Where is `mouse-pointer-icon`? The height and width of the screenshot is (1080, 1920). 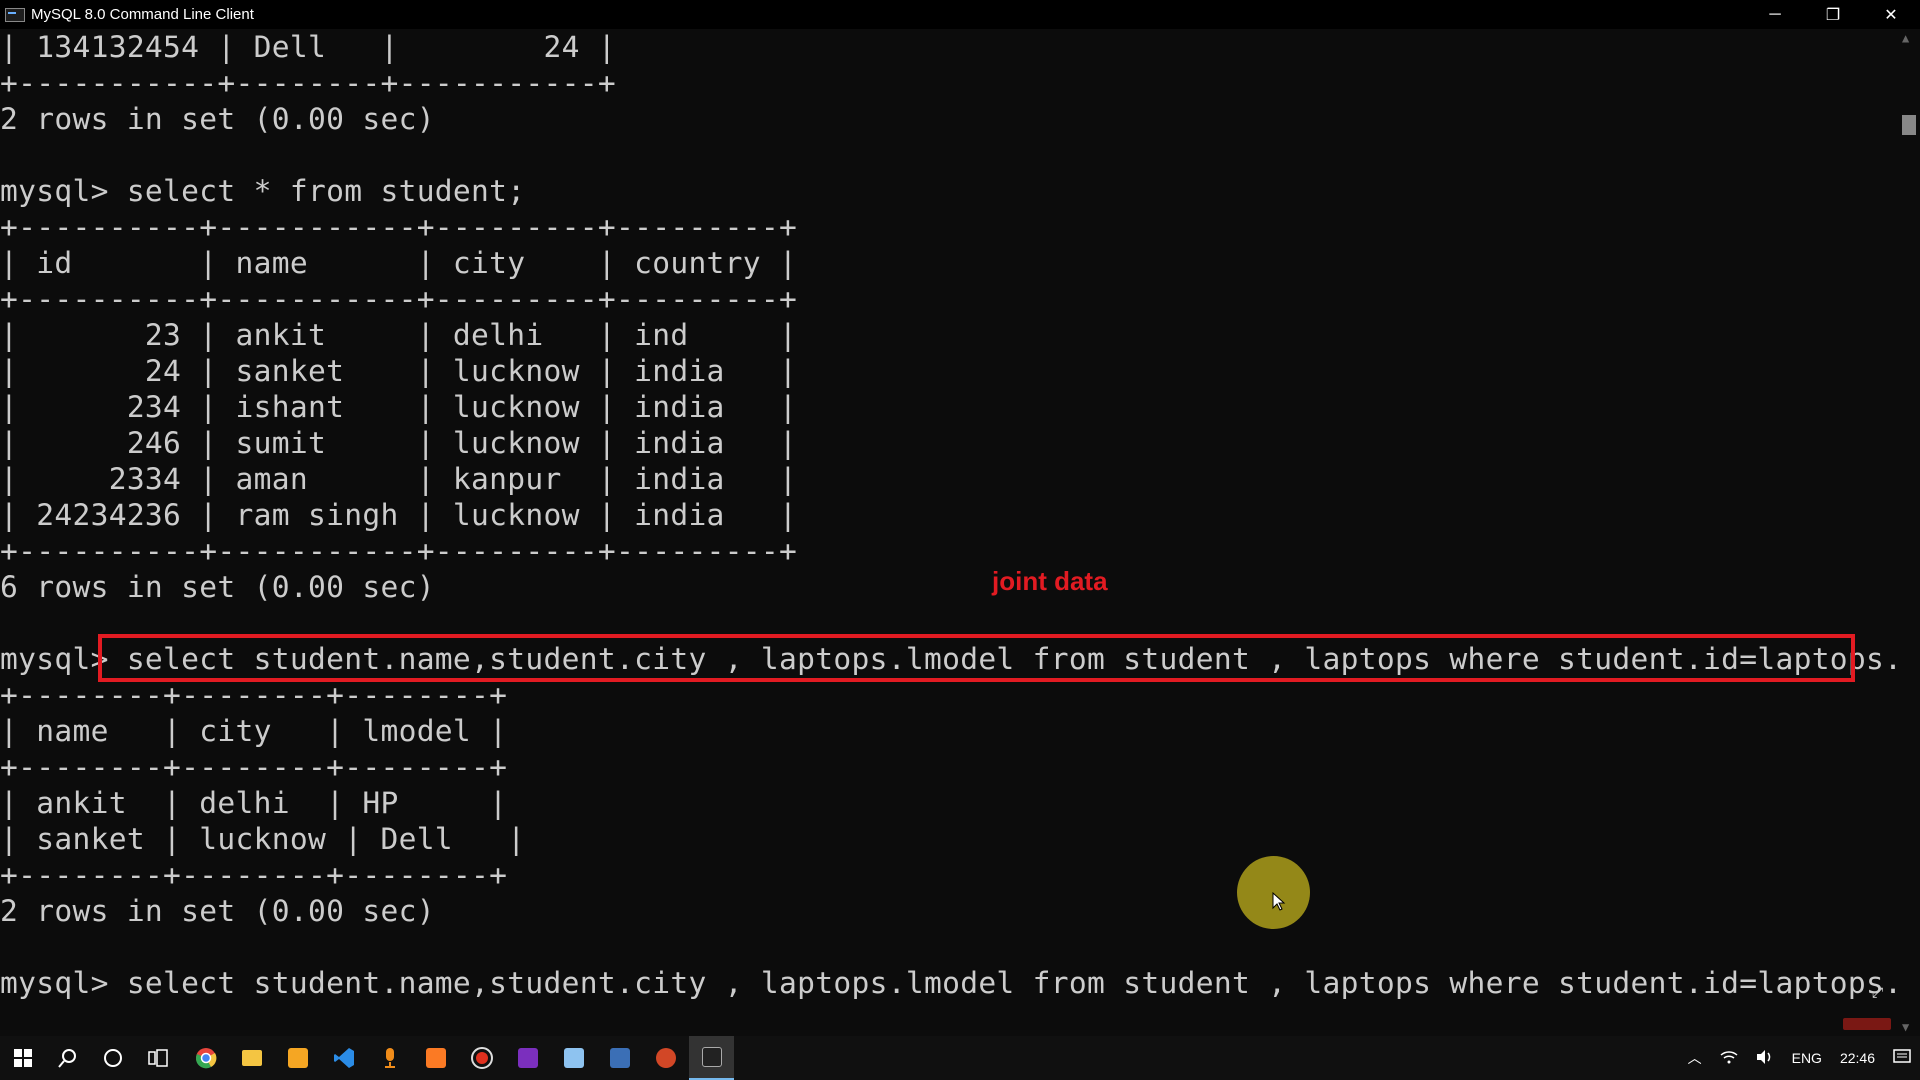 mouse-pointer-icon is located at coordinates (1279, 901).